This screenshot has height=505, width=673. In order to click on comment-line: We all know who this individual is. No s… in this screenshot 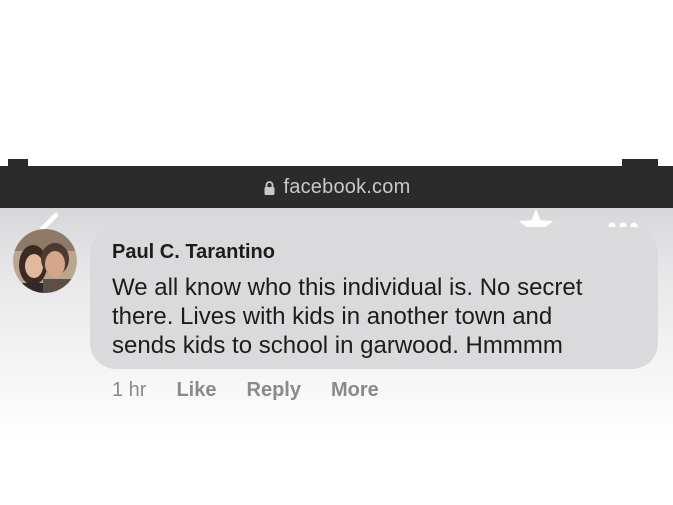, I will do `click(347, 287)`.